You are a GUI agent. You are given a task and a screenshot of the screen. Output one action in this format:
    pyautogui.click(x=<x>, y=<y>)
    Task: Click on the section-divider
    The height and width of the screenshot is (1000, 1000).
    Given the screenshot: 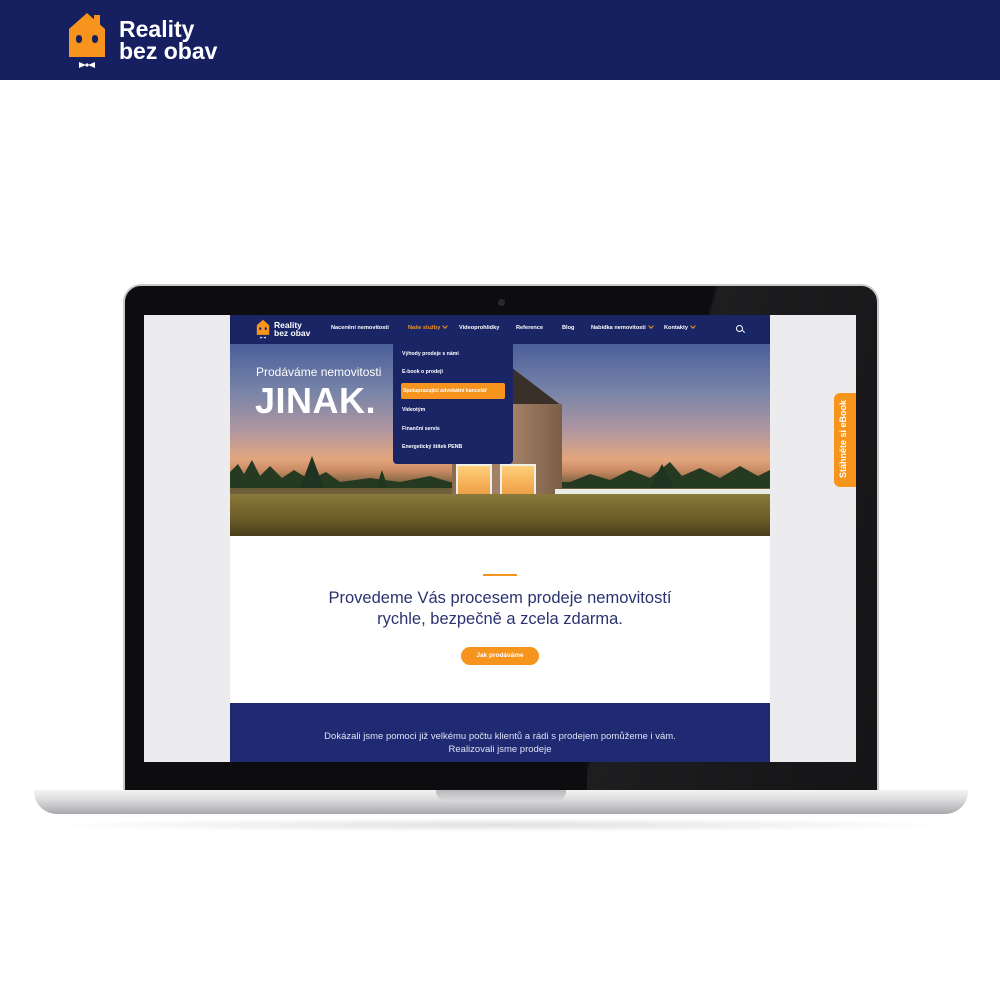 What is the action you would take?
    pyautogui.click(x=500, y=575)
    